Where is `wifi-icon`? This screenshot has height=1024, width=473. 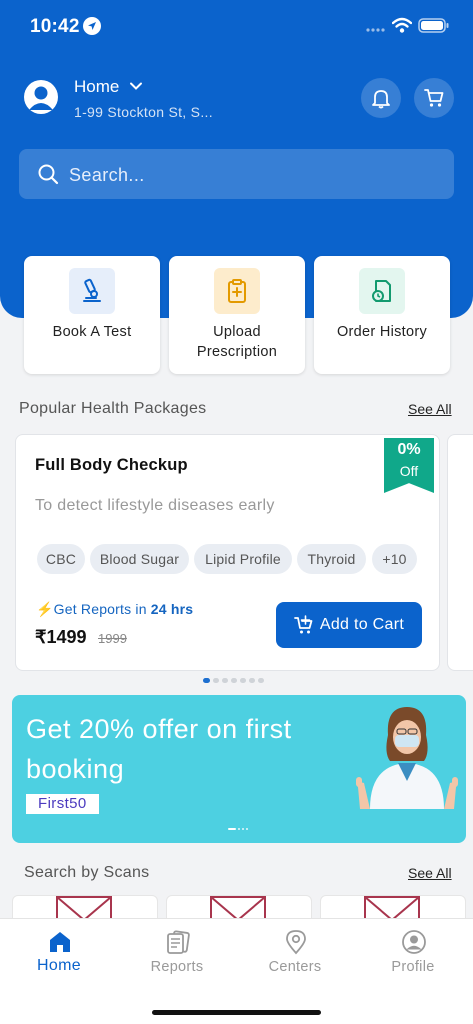
wifi-icon is located at coordinates (402, 25).